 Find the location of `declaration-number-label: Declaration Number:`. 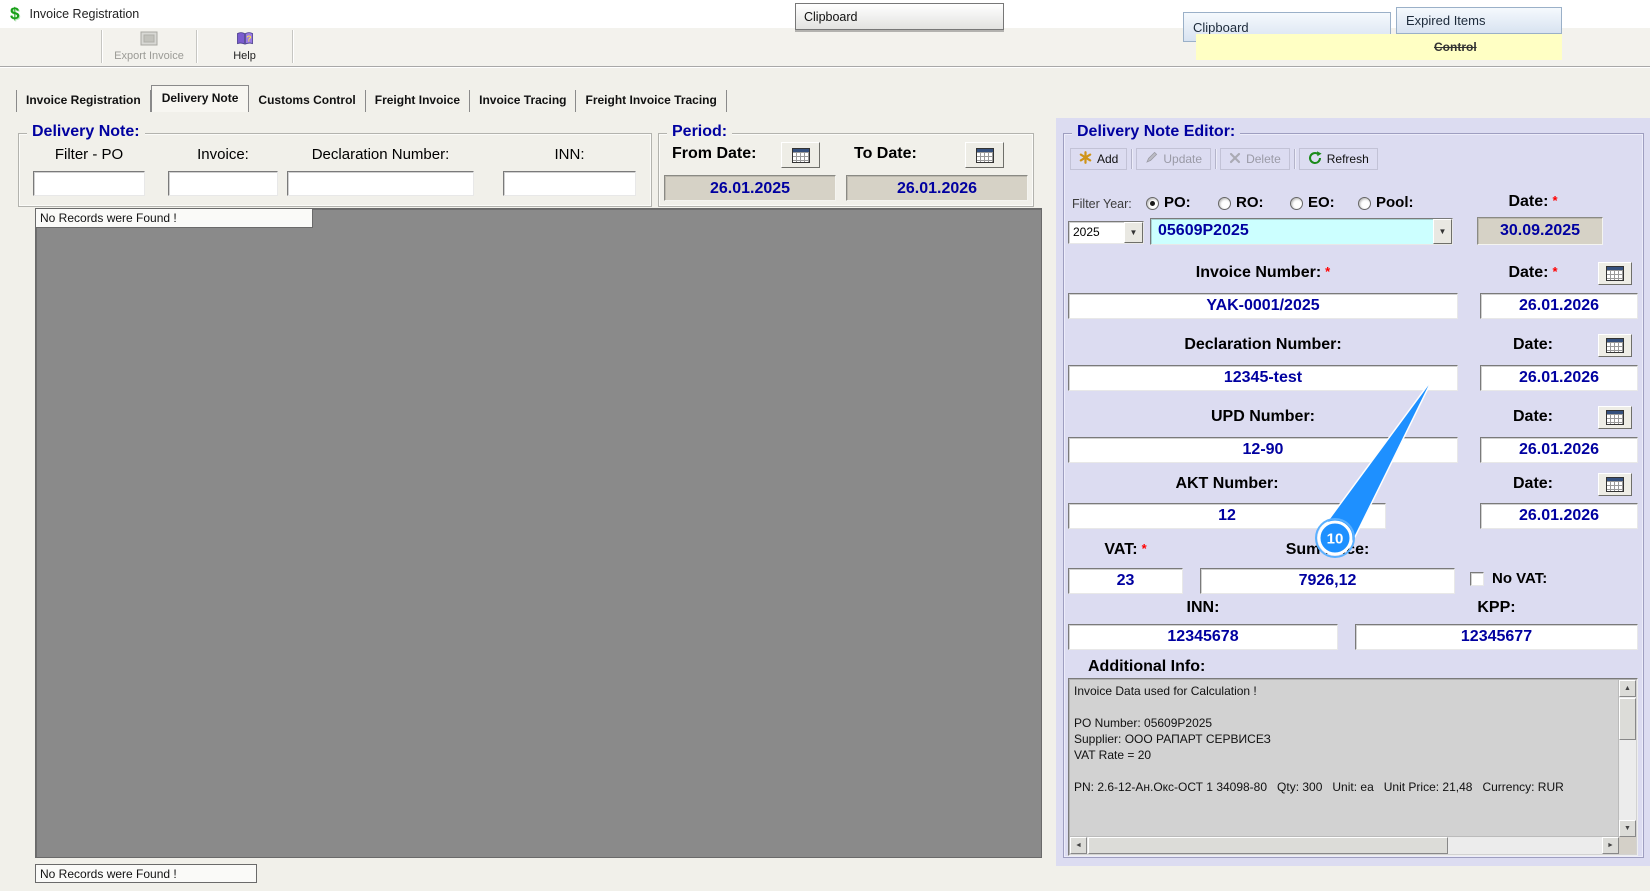

declaration-number-label: Declaration Number: is located at coordinates (1263, 344).